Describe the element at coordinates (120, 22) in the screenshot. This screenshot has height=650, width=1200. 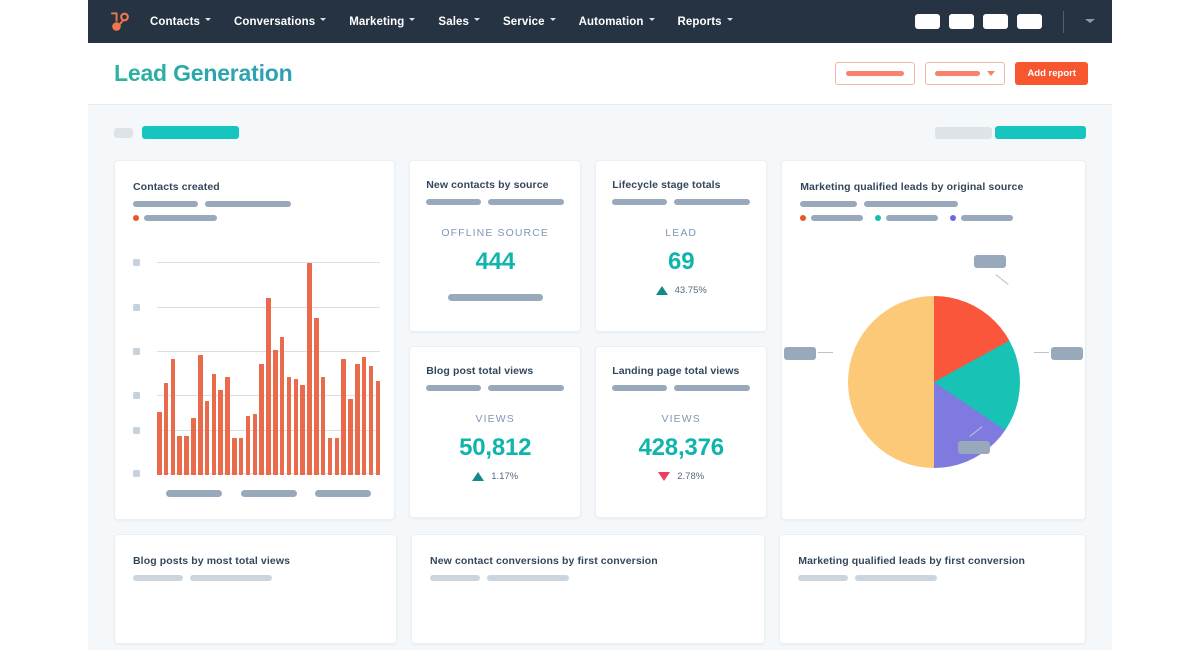
I see `hubspot-sprocket-logo` at that location.